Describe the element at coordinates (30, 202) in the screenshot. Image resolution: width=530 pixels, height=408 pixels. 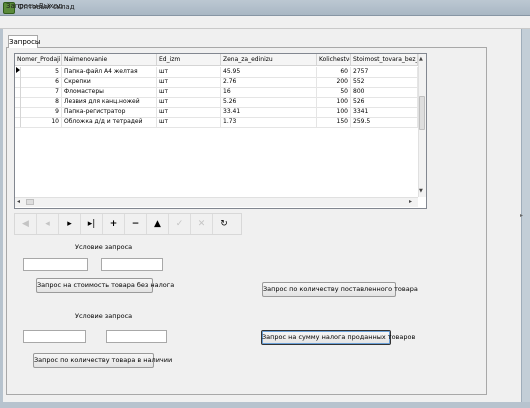
I see `horizontal-scroll-thumb` at that location.